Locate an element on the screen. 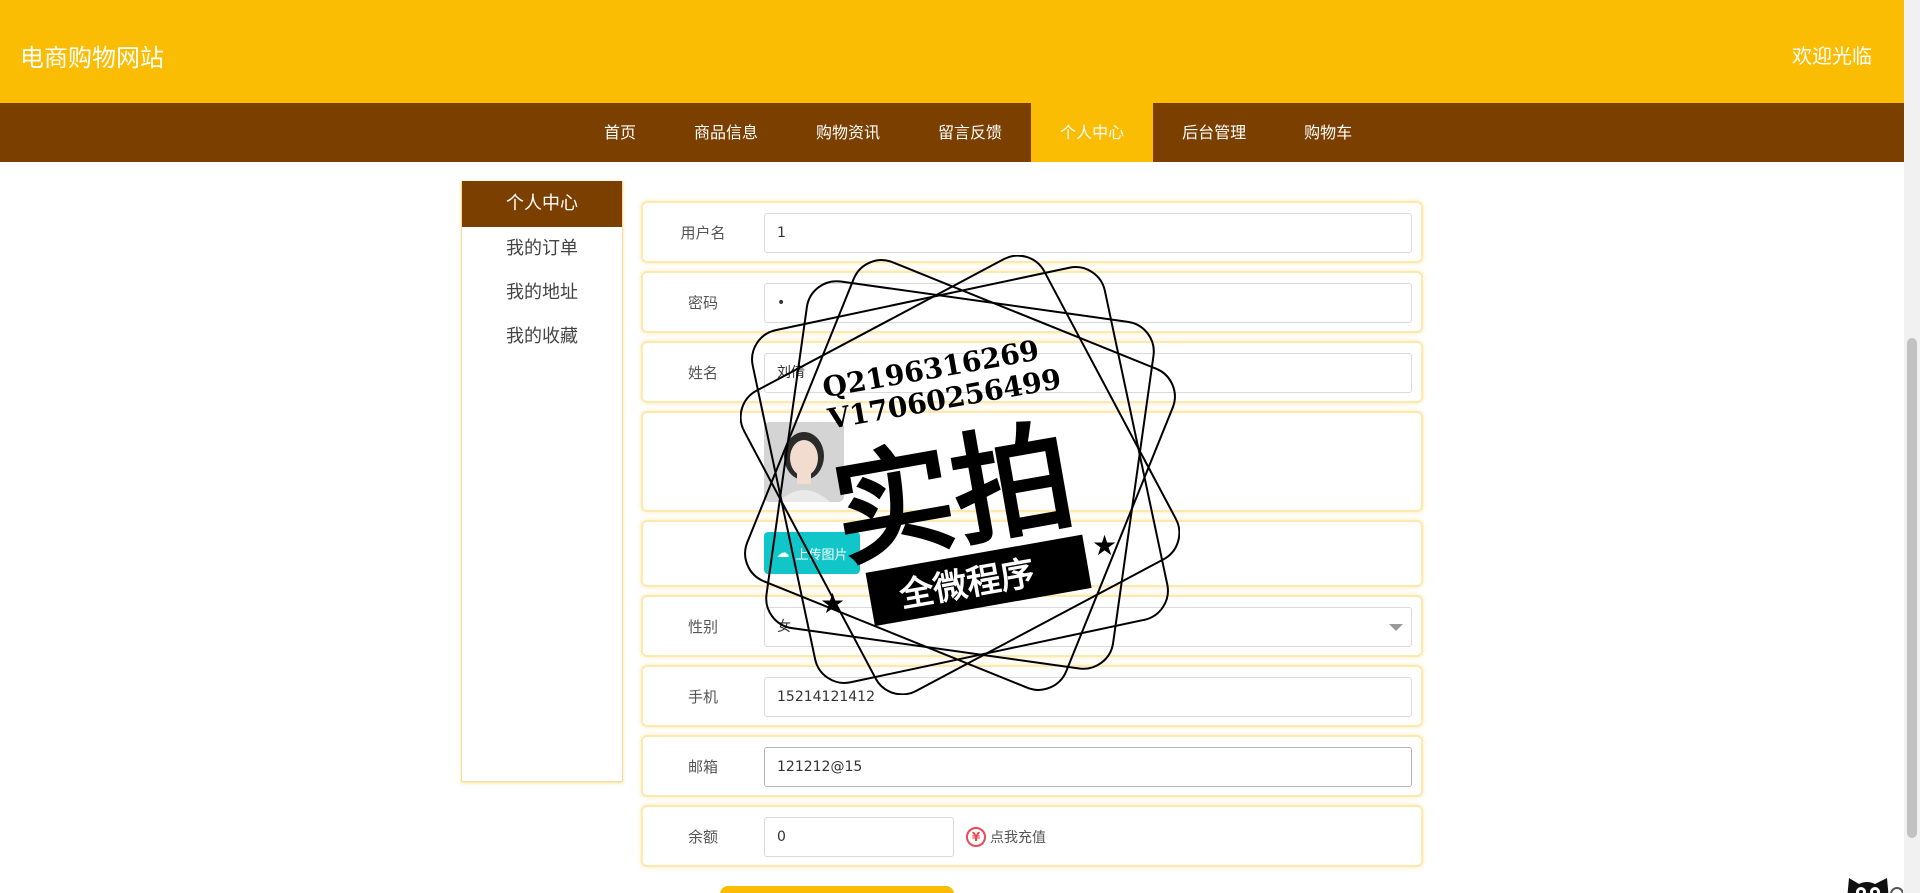 The width and height of the screenshot is (1920, 893). name-label: 姓名 is located at coordinates (702, 372).